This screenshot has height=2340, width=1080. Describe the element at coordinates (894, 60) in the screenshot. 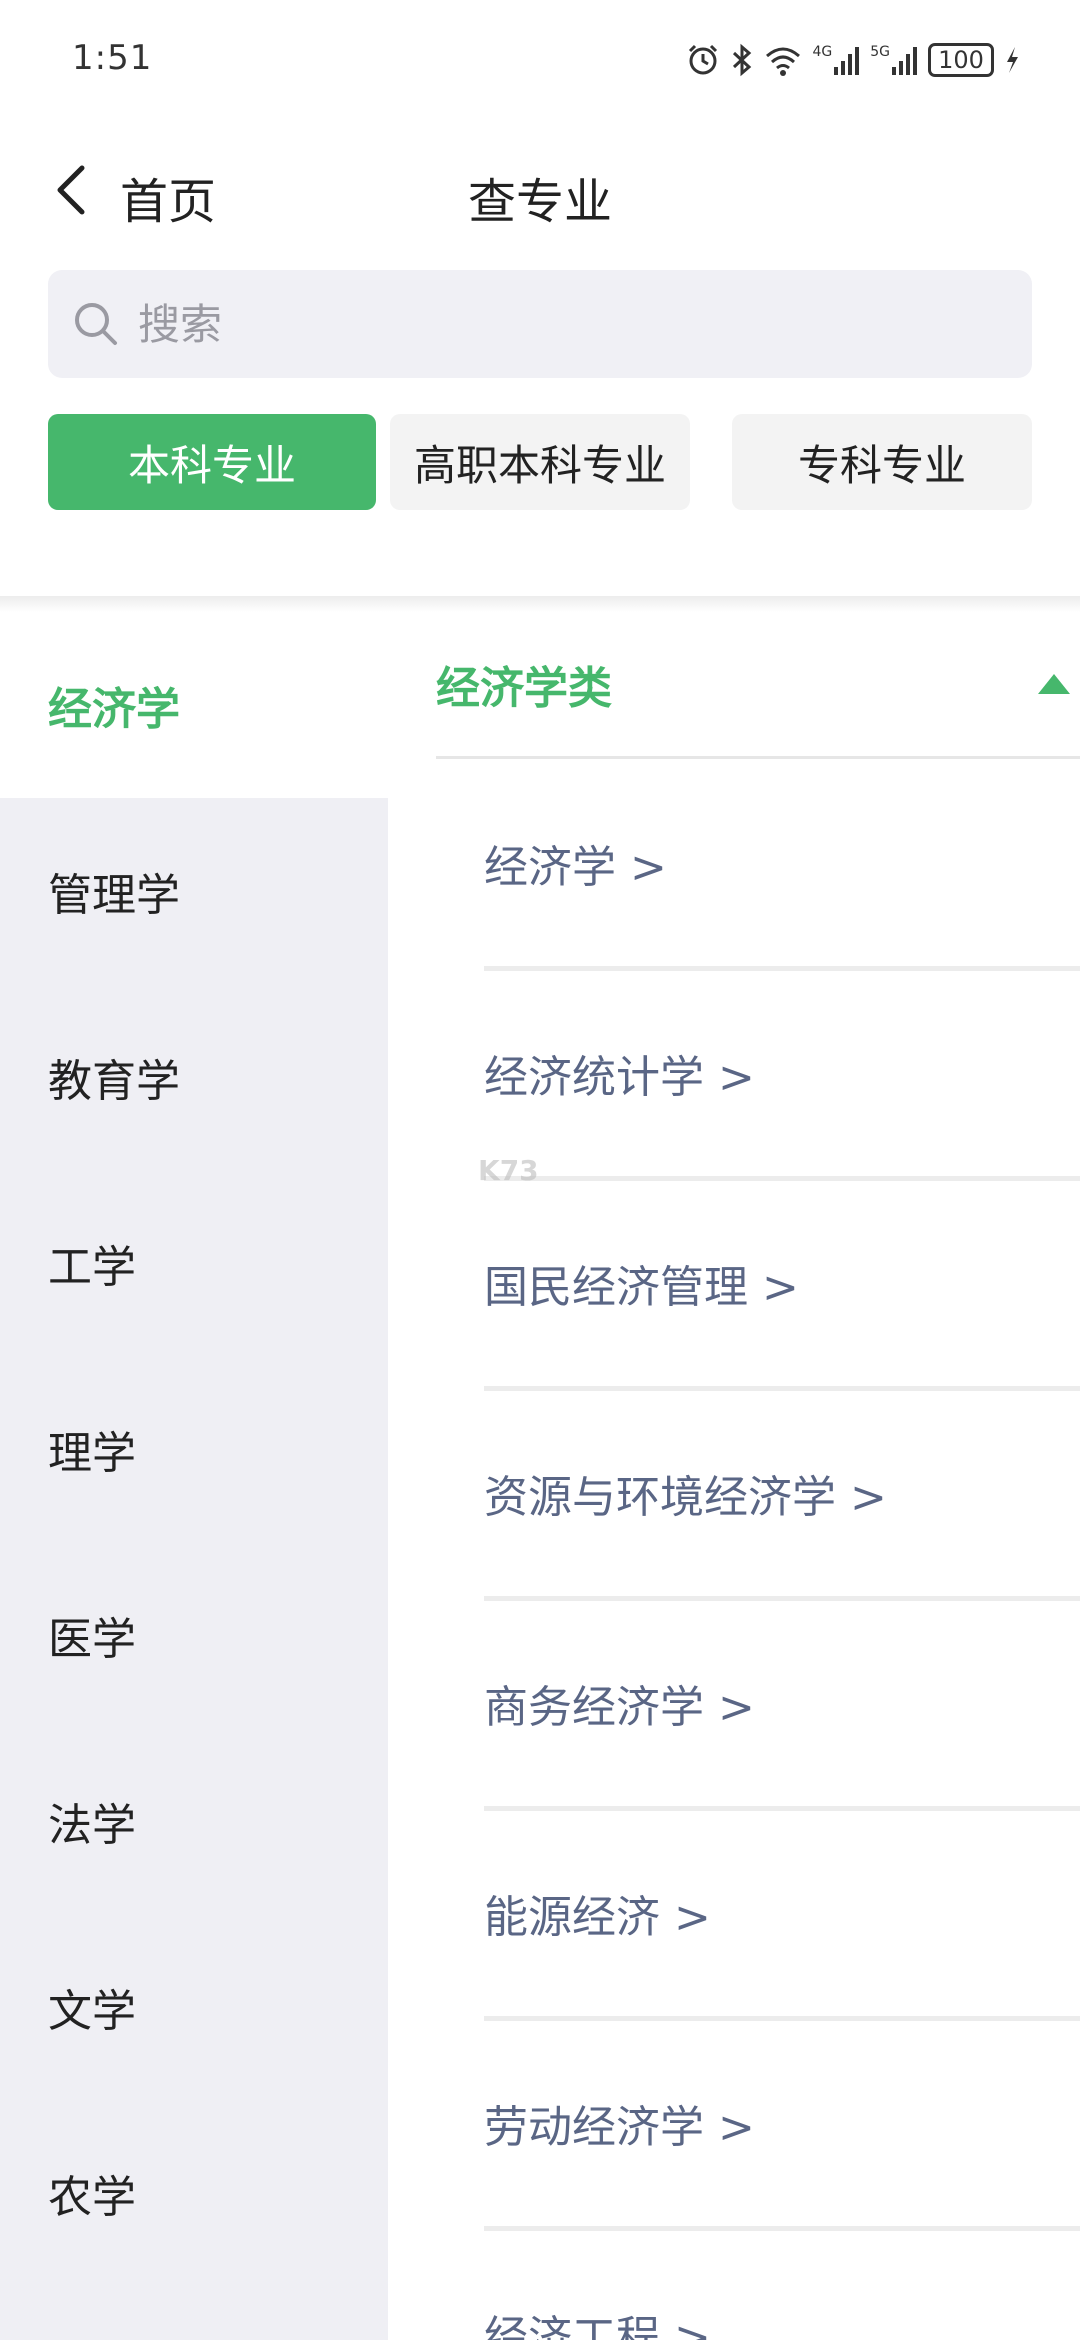

I see `signal-5g-icon: 5G` at that location.